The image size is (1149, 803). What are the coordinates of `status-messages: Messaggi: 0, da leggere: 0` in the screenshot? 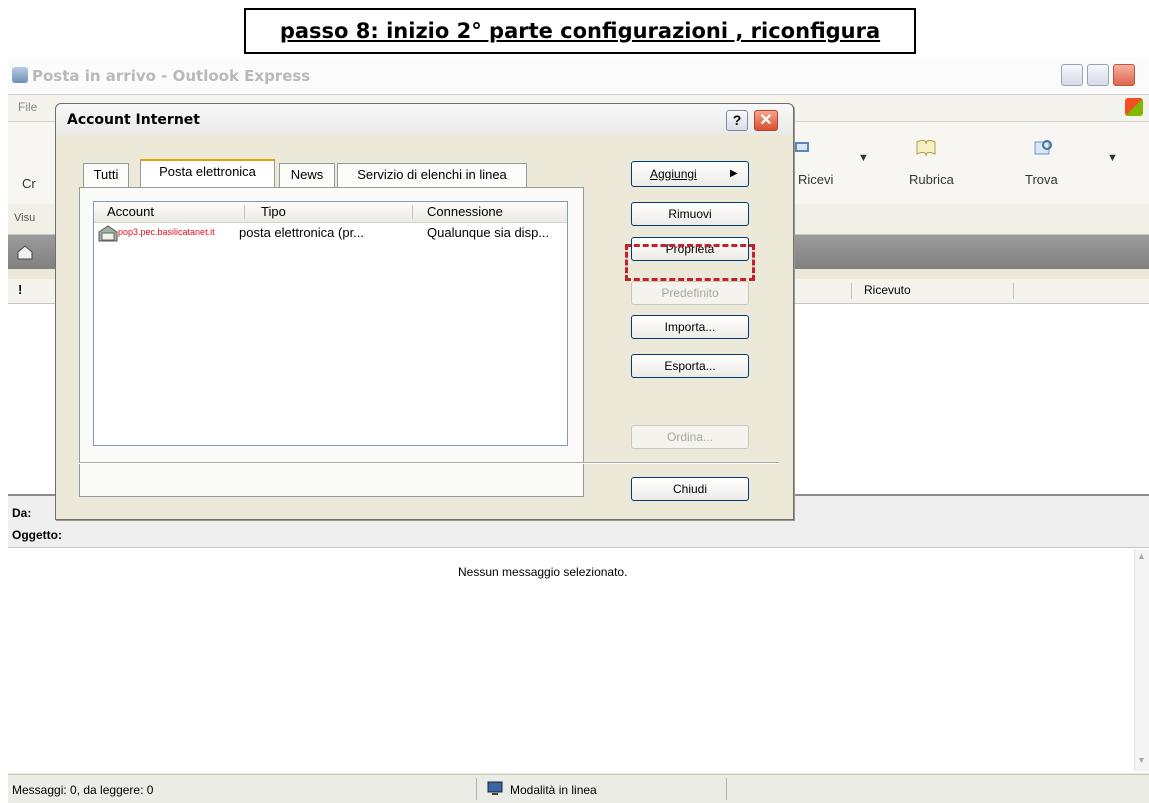 It's located at (83, 790).